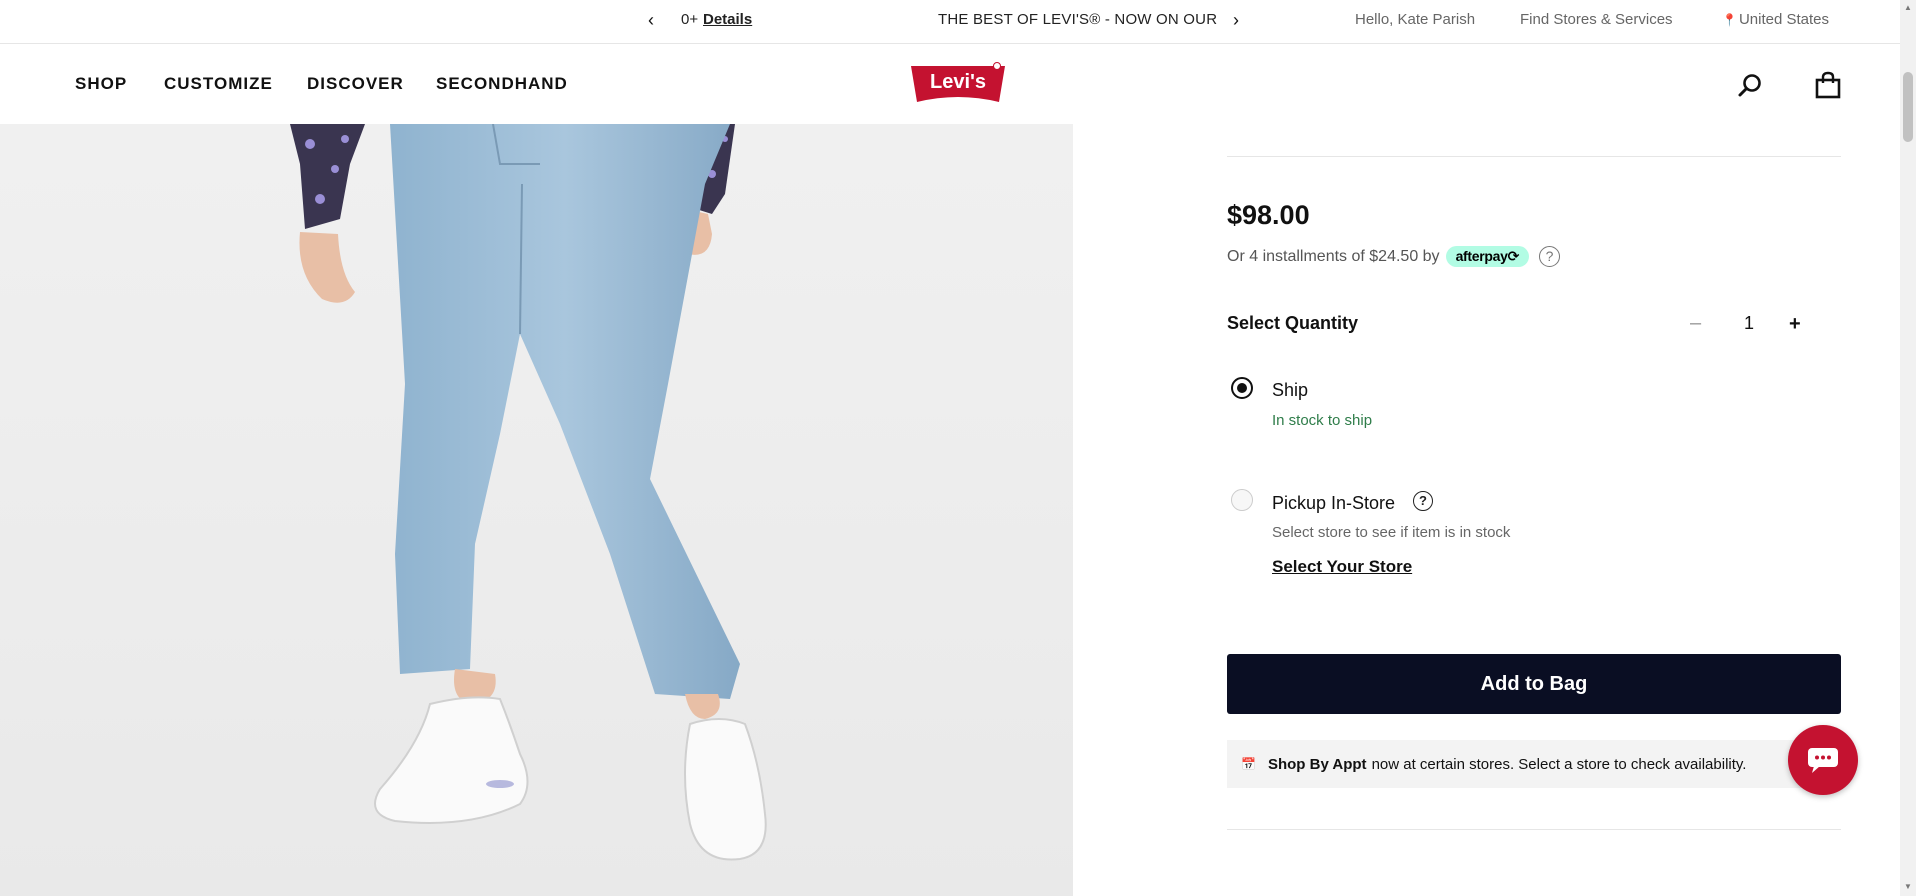 The width and height of the screenshot is (1916, 896). Describe the element at coordinates (1322, 420) in the screenshot. I see `ship-status: In stock to ship` at that location.